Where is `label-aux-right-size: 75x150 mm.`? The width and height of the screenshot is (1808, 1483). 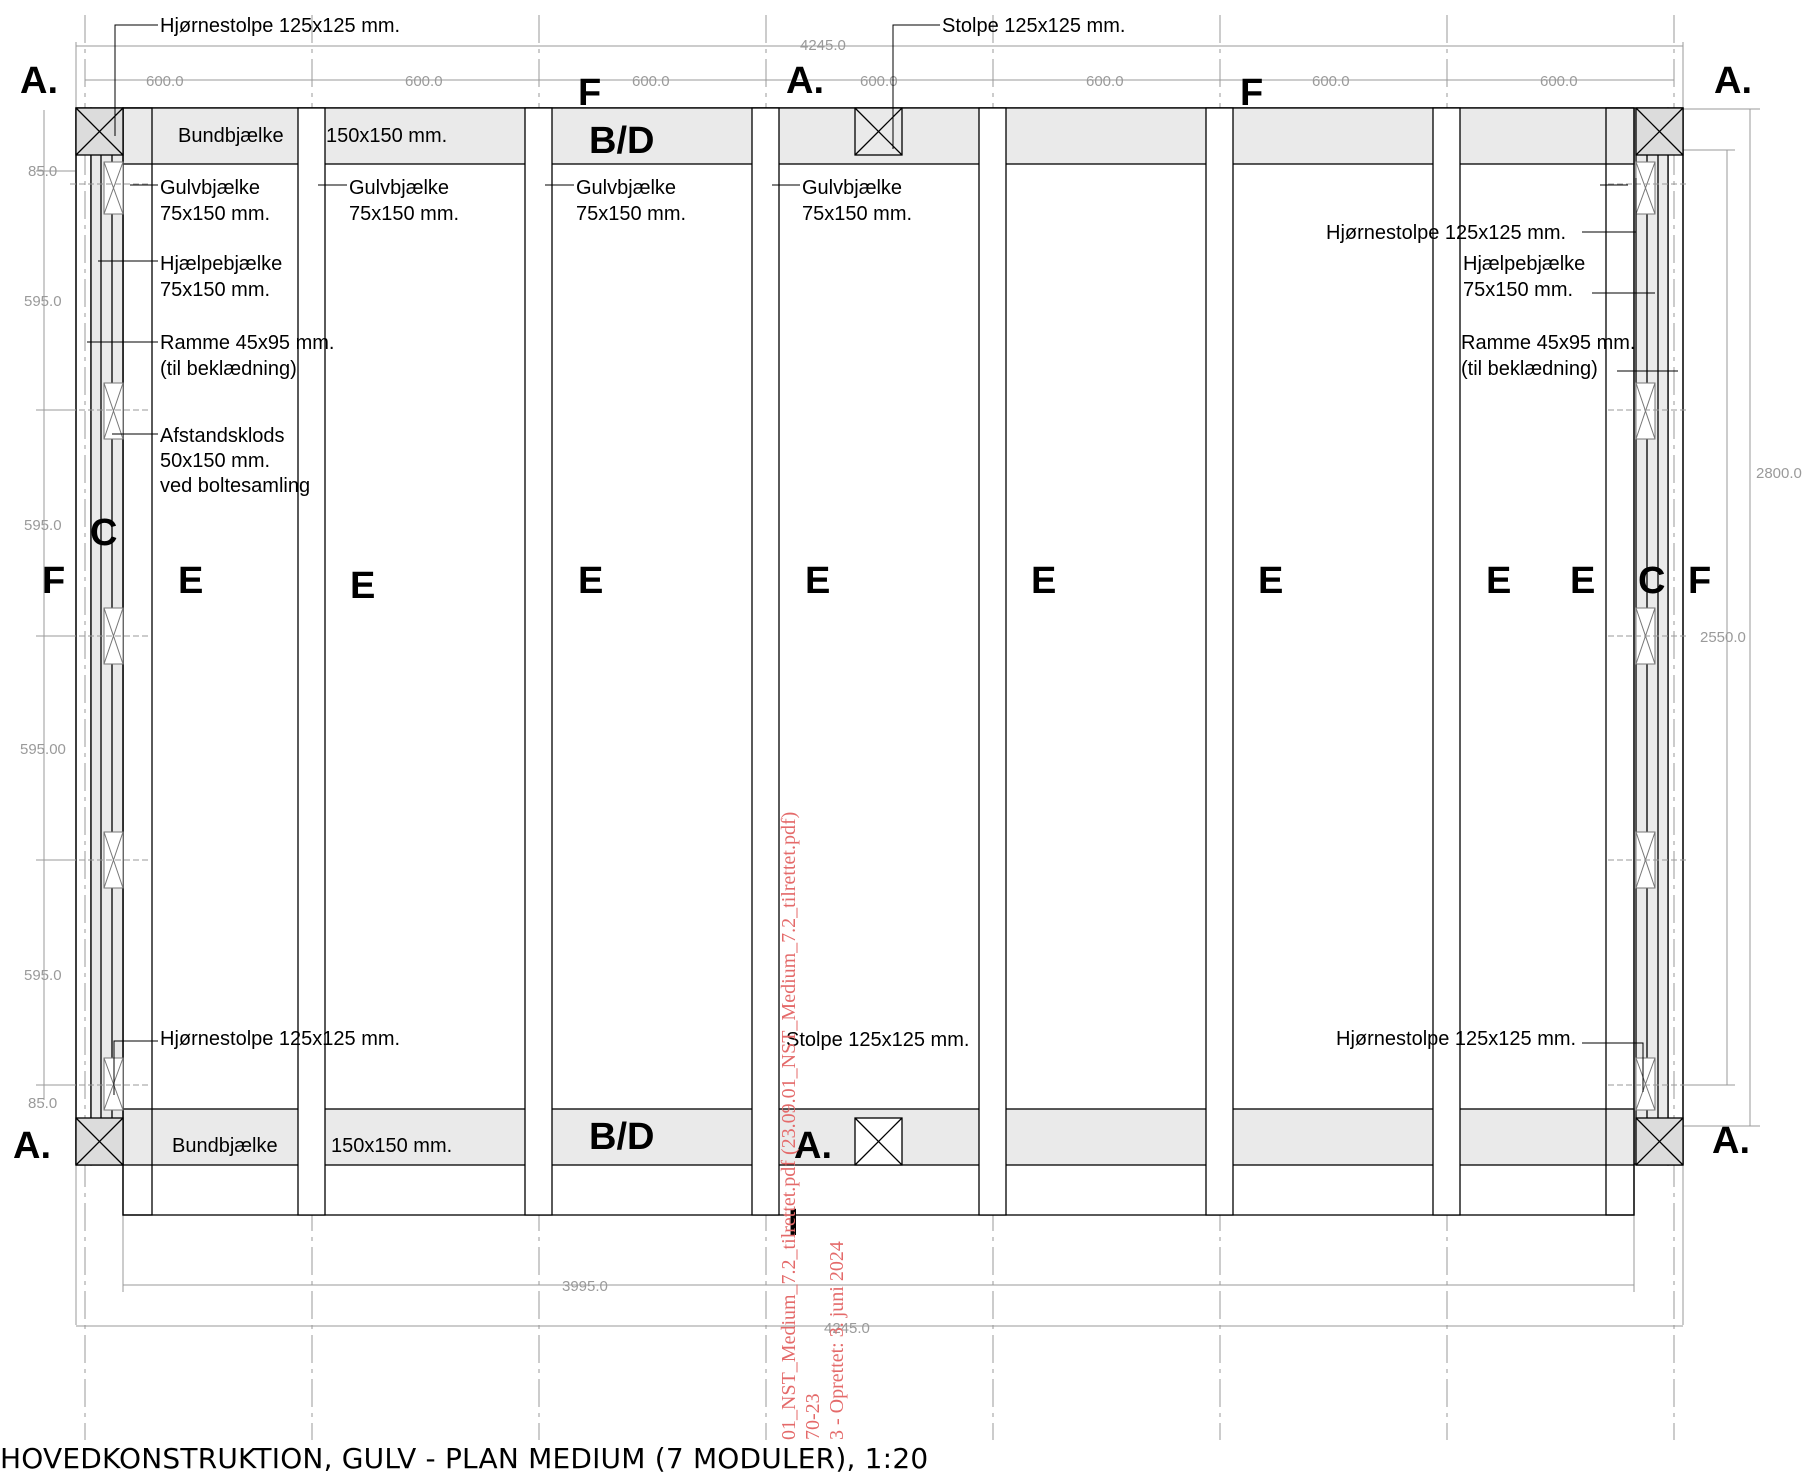 label-aux-right-size: 75x150 mm. is located at coordinates (1518, 290).